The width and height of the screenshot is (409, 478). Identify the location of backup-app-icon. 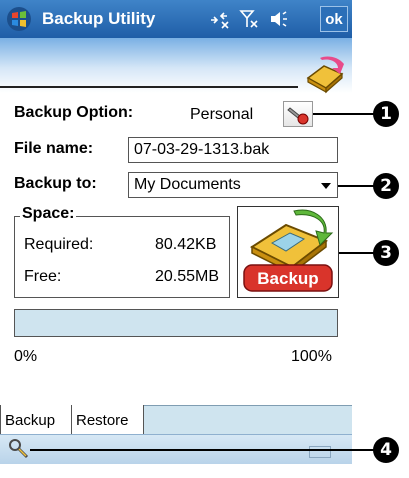
(325, 75).